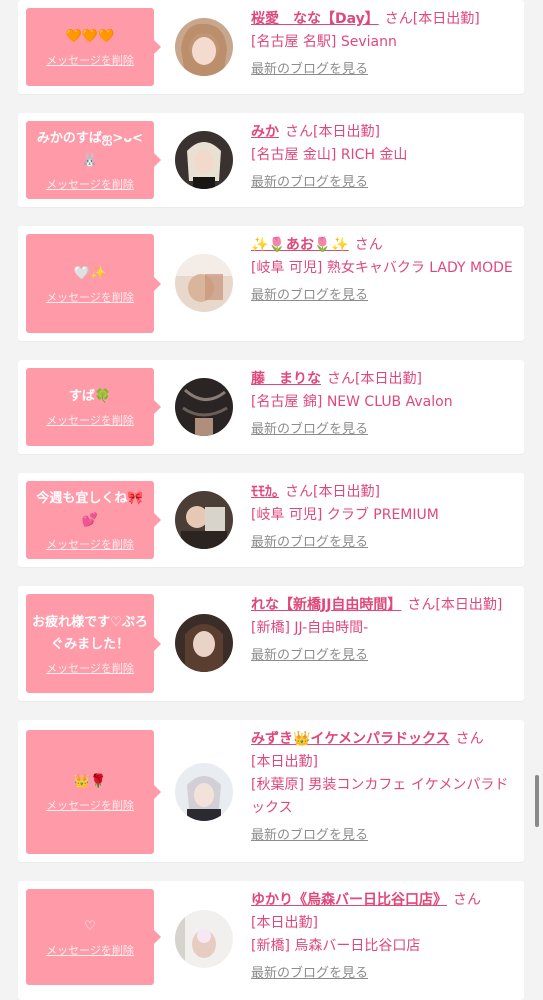 This screenshot has width=543, height=1000. I want to click on message-bubble: みかのすばஐ>ᴗ<🐰 メッセージを削除, so click(93, 160).